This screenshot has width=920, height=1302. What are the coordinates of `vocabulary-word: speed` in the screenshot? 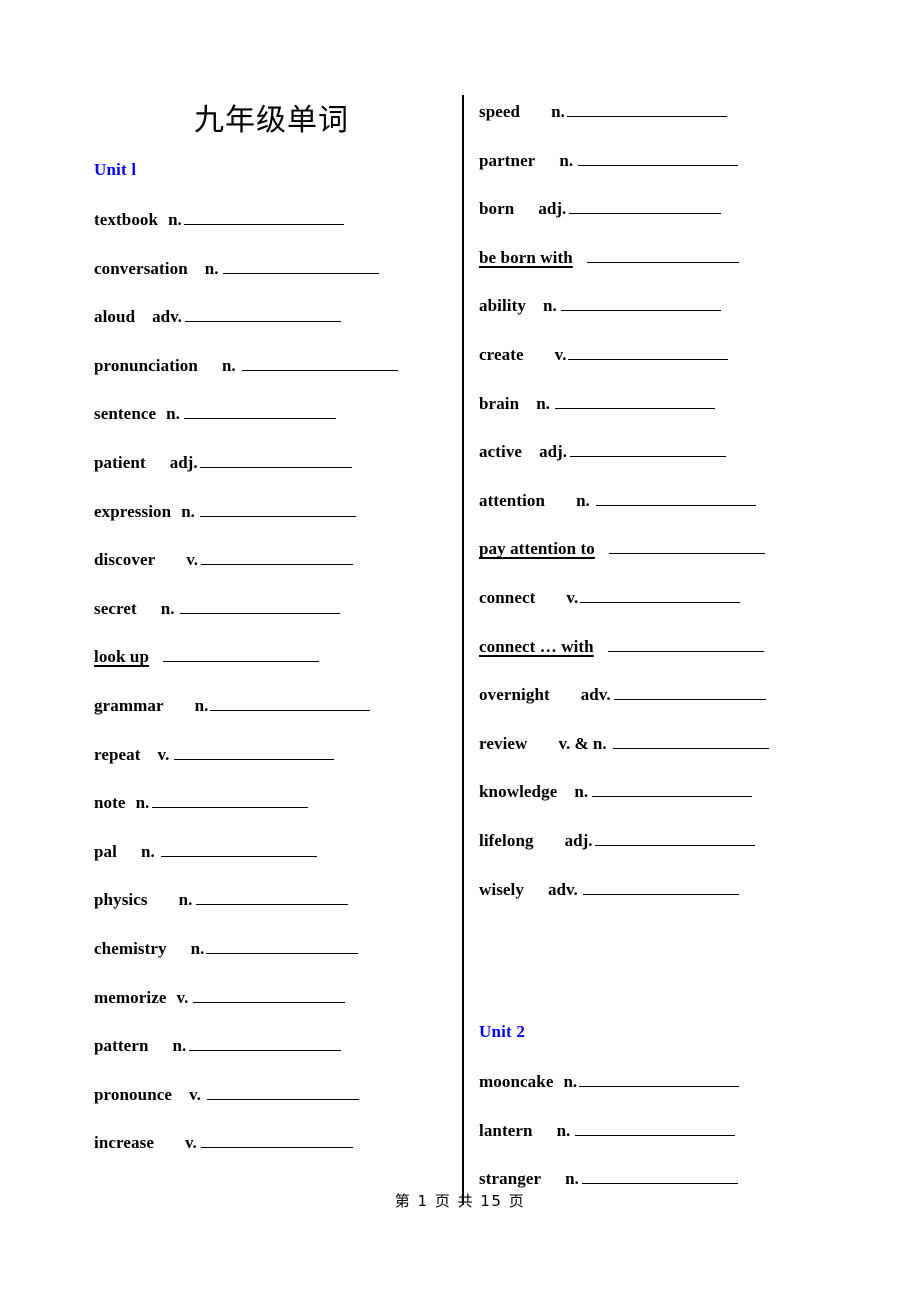 It's located at (500, 111).